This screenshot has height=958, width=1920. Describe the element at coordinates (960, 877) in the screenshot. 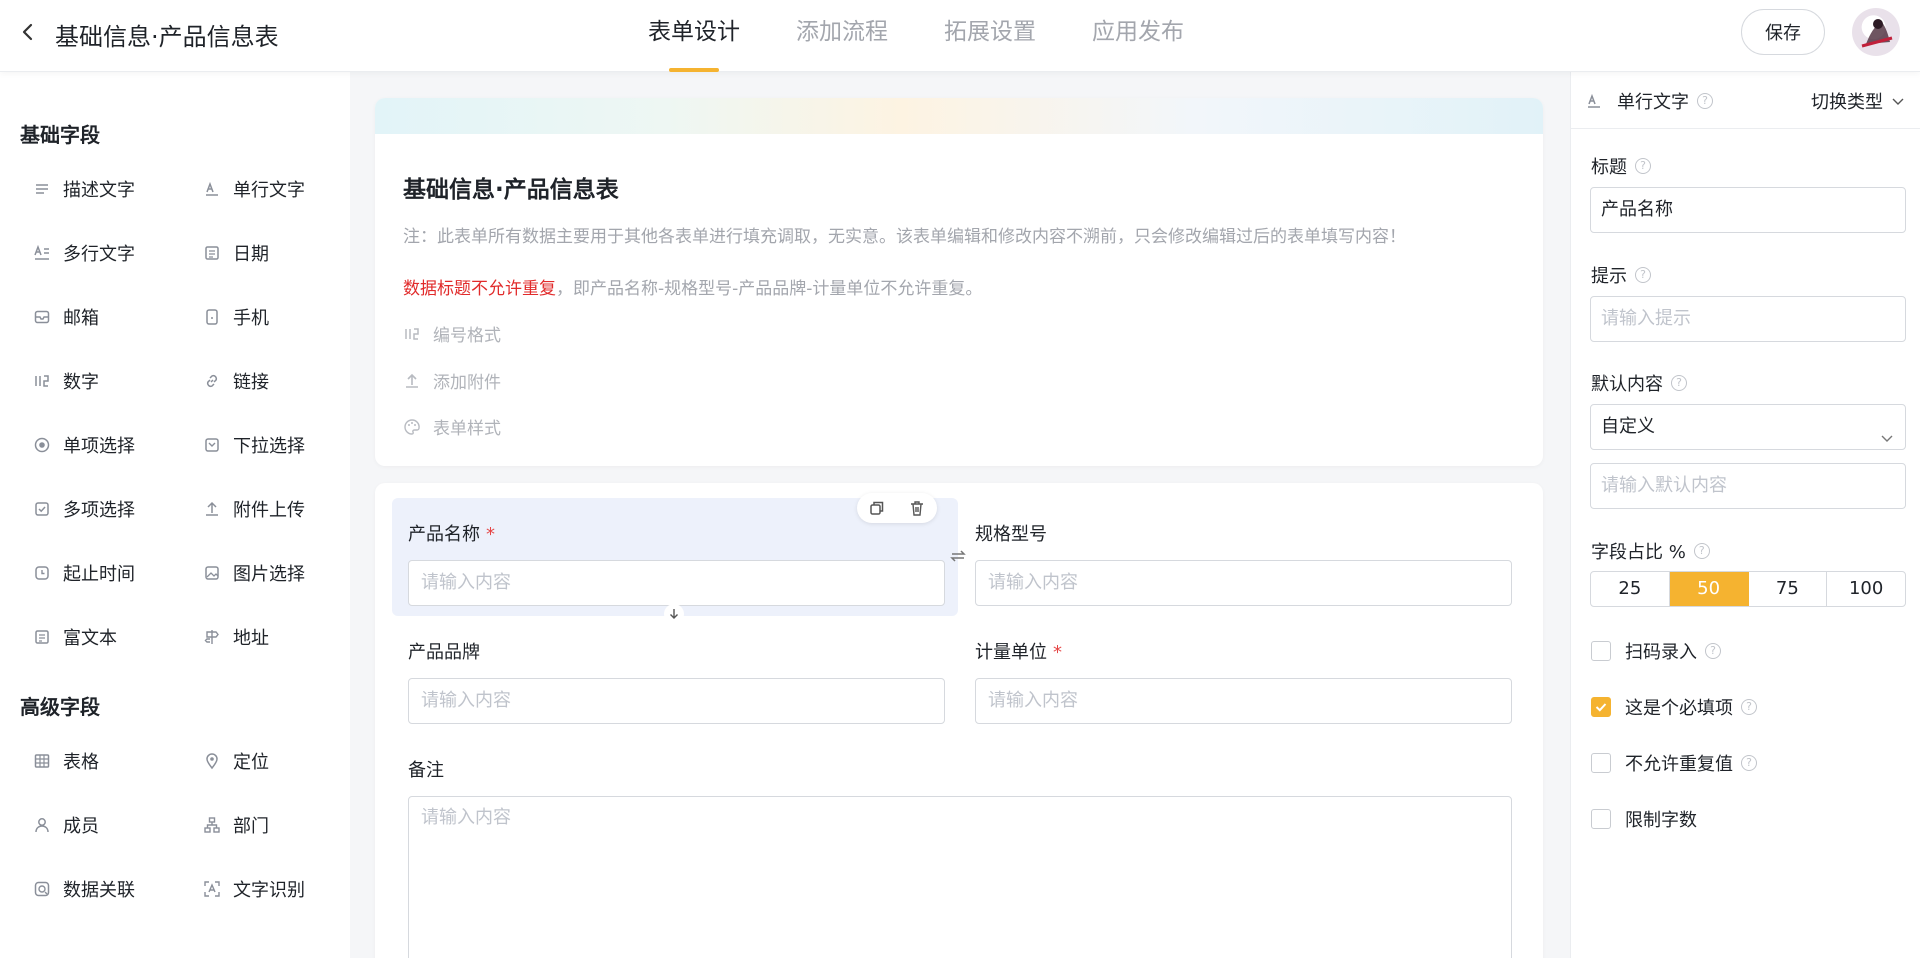

I see `remarks-textarea: 请输入内容` at that location.